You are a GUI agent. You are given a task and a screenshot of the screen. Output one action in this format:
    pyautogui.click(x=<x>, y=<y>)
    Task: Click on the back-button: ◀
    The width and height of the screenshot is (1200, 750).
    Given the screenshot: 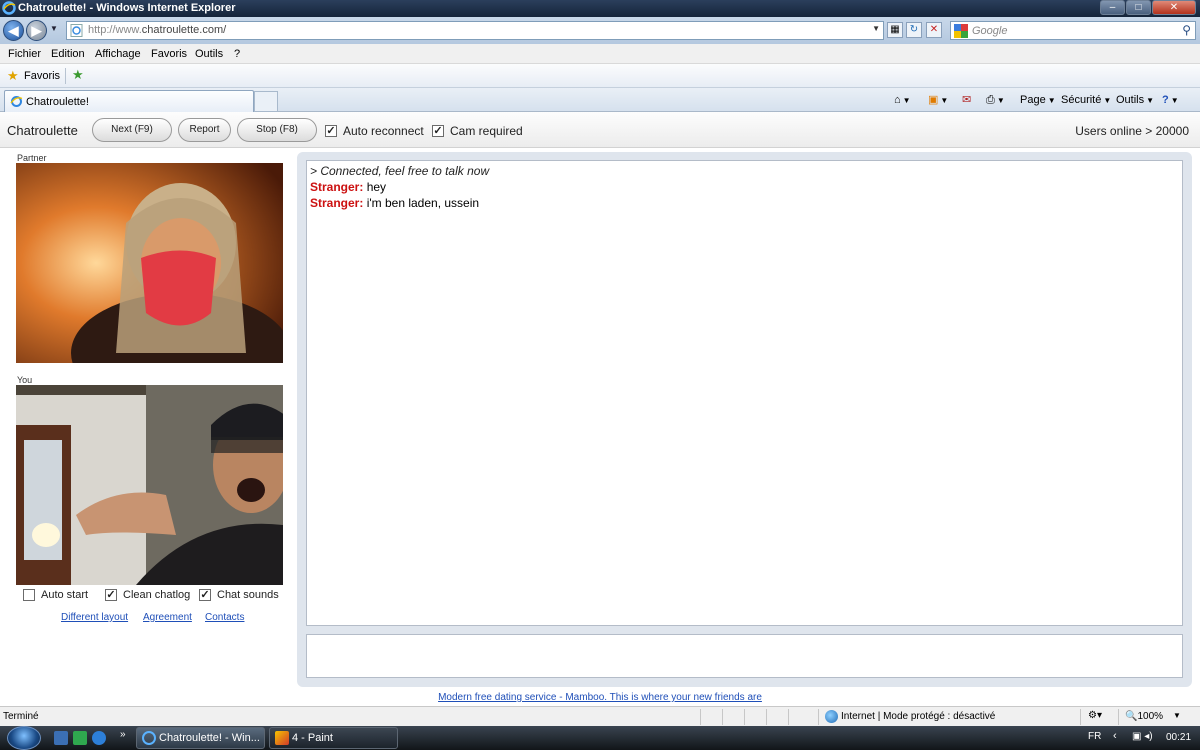 What is the action you would take?
    pyautogui.click(x=13, y=30)
    